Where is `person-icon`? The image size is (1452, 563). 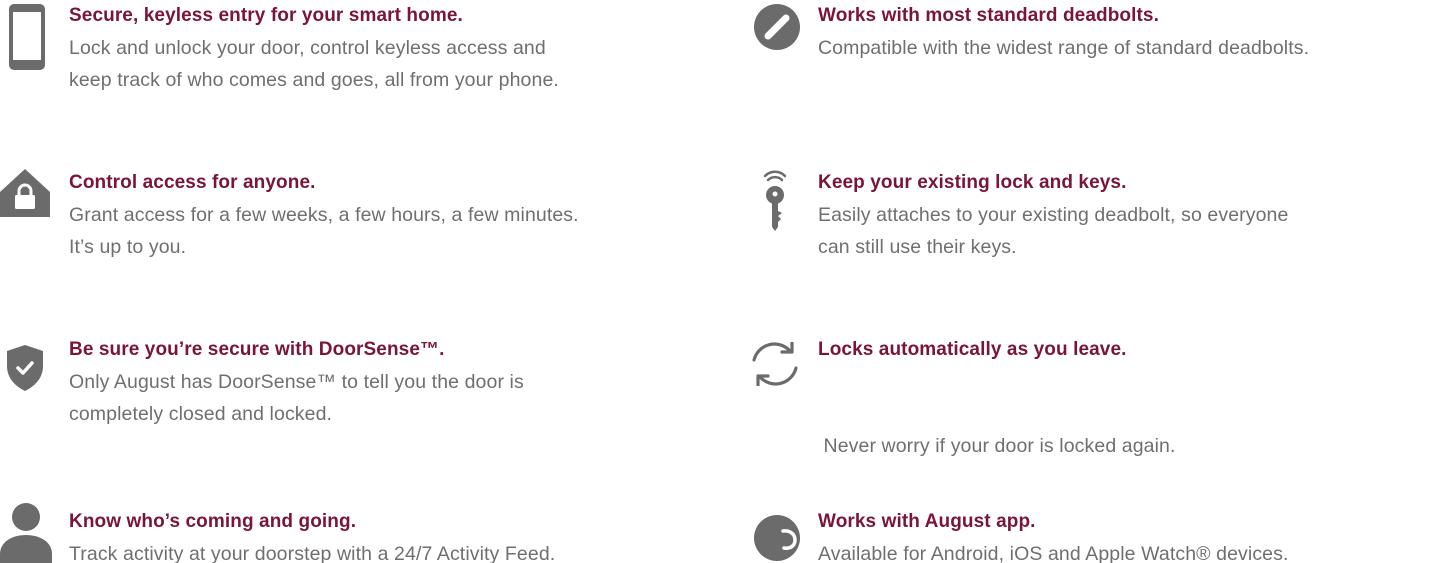
person-icon is located at coordinates (26, 533).